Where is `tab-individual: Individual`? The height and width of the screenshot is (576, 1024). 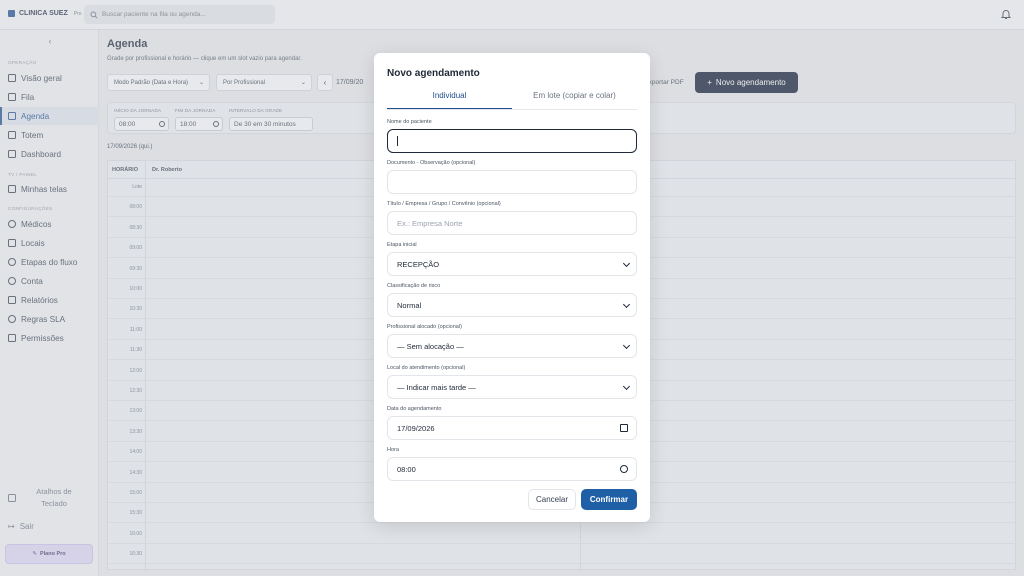 tab-individual: Individual is located at coordinates (449, 100).